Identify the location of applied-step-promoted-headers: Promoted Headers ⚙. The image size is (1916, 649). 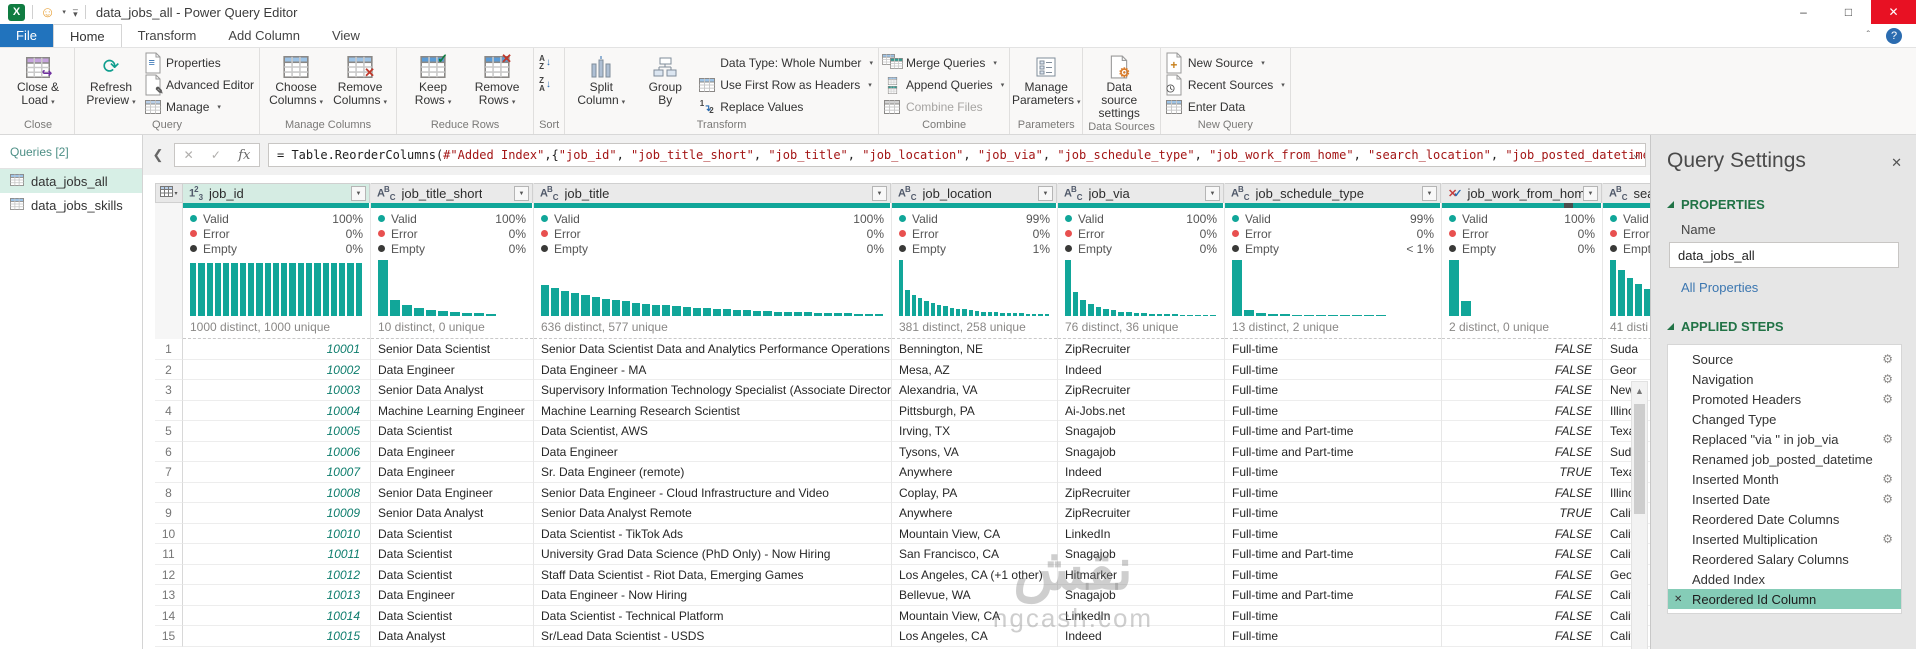
(1784, 399).